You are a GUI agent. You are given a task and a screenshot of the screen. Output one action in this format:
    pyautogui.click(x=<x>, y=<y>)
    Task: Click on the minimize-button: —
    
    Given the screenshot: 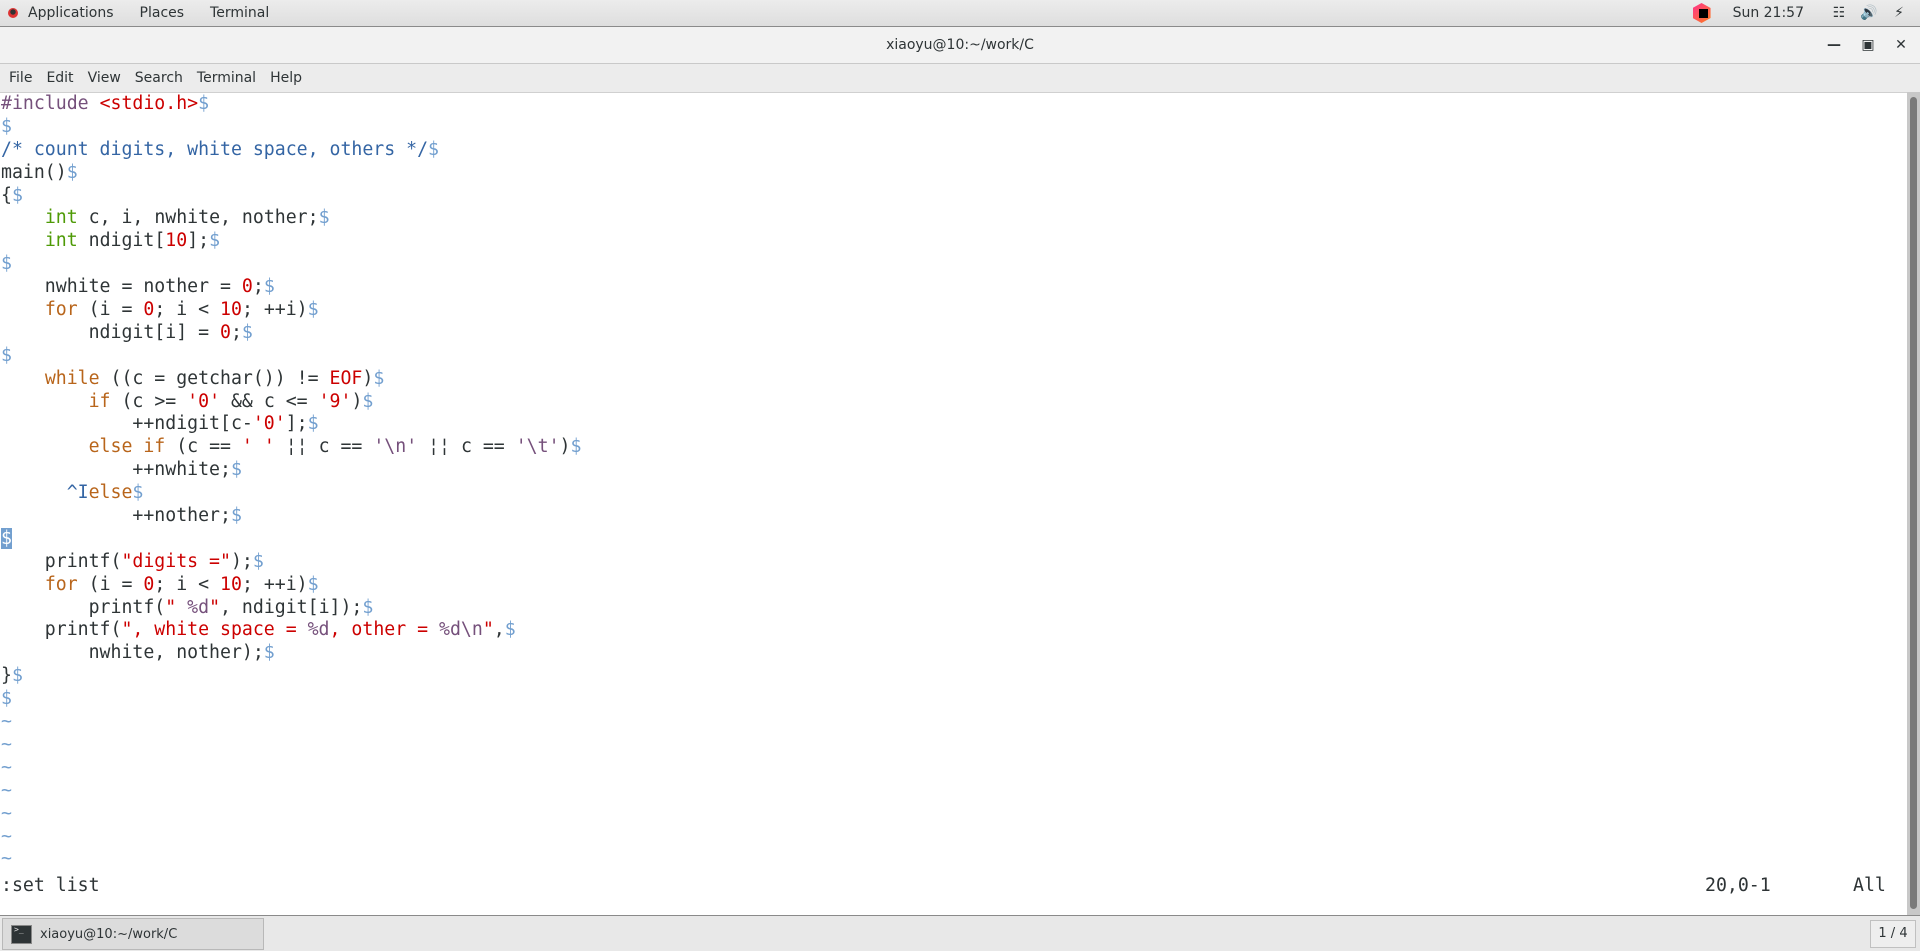 What is the action you would take?
    pyautogui.click(x=1834, y=45)
    